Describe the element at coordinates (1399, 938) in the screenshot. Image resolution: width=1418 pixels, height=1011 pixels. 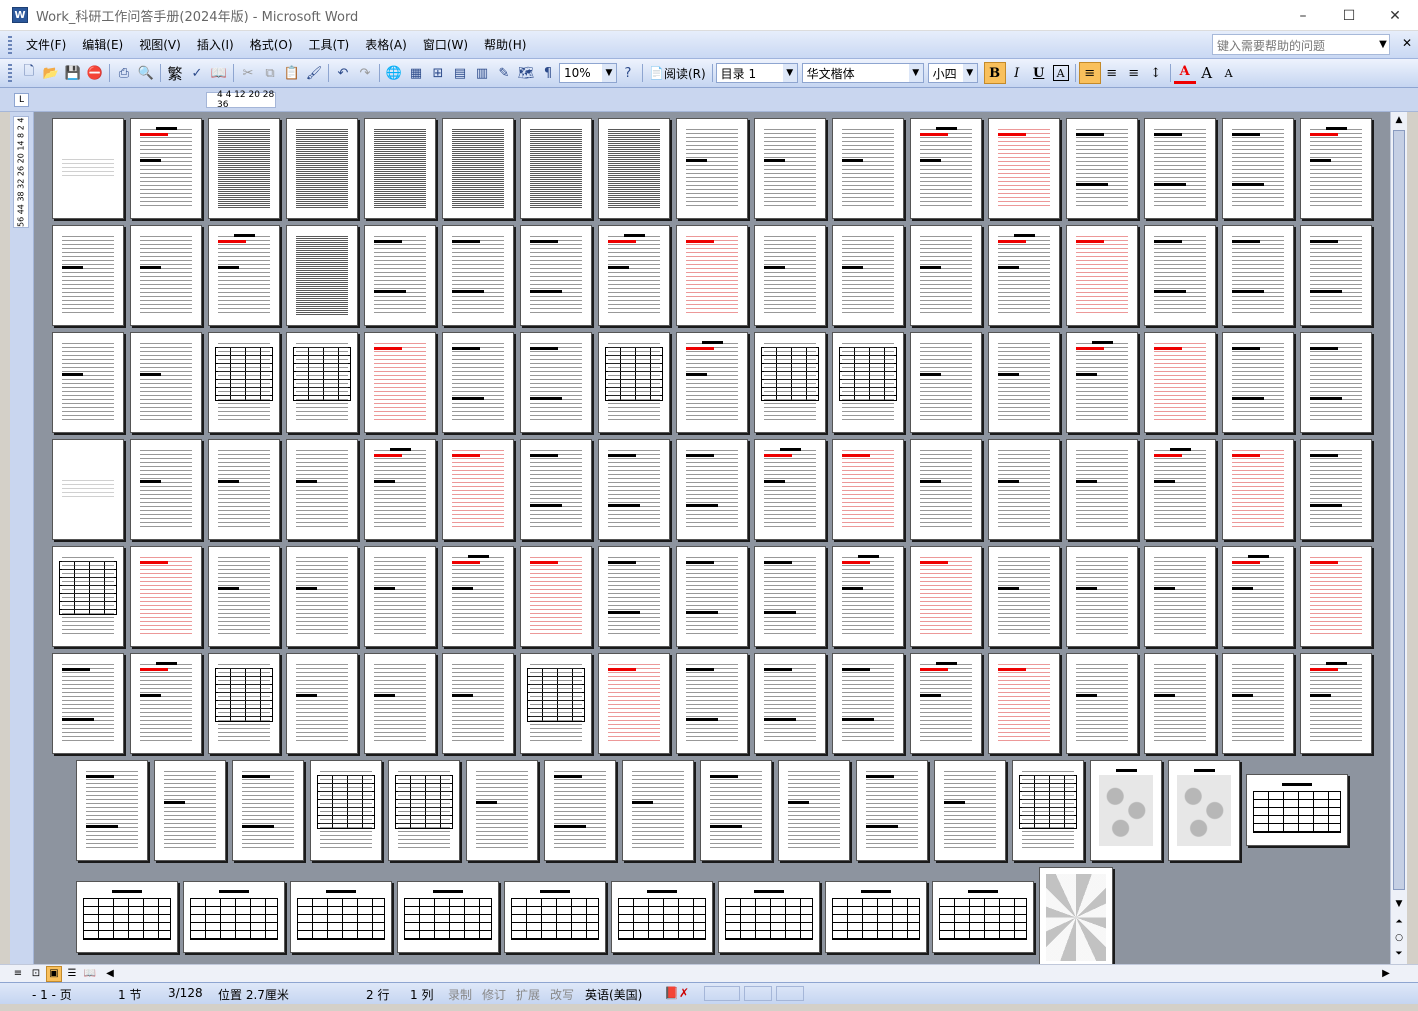
I see `select-browse-object-icon: ○` at that location.